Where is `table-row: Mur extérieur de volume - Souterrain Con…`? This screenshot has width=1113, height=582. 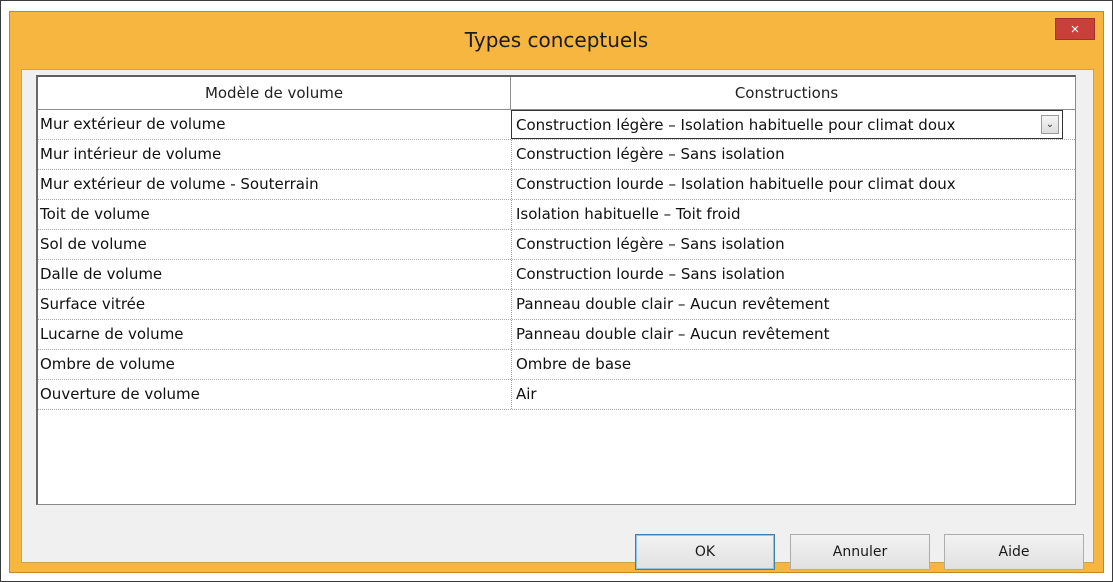
table-row: Mur extérieur de volume - Souterrain Con… is located at coordinates (556, 185).